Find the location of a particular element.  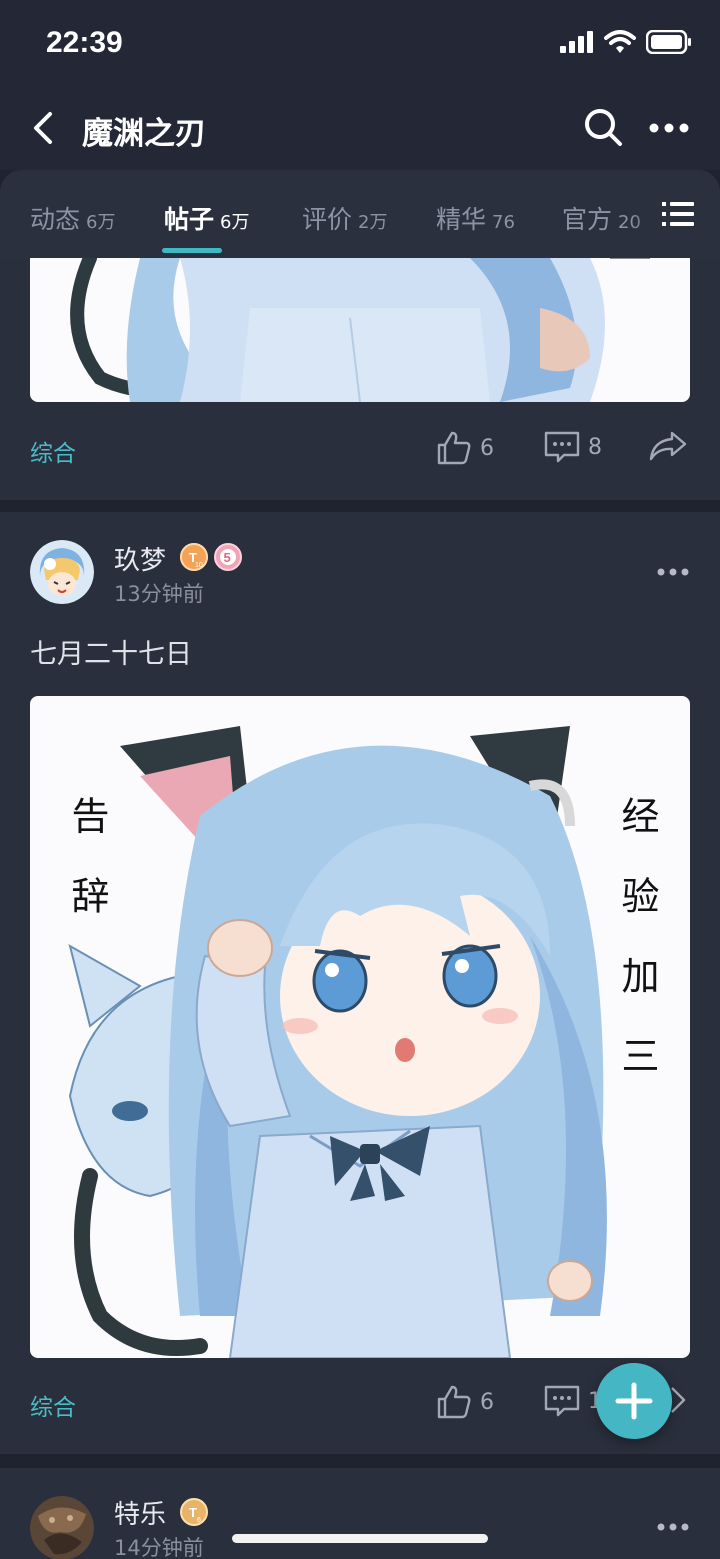

post-timestamp: 14分钟前 is located at coordinates (159, 1547).